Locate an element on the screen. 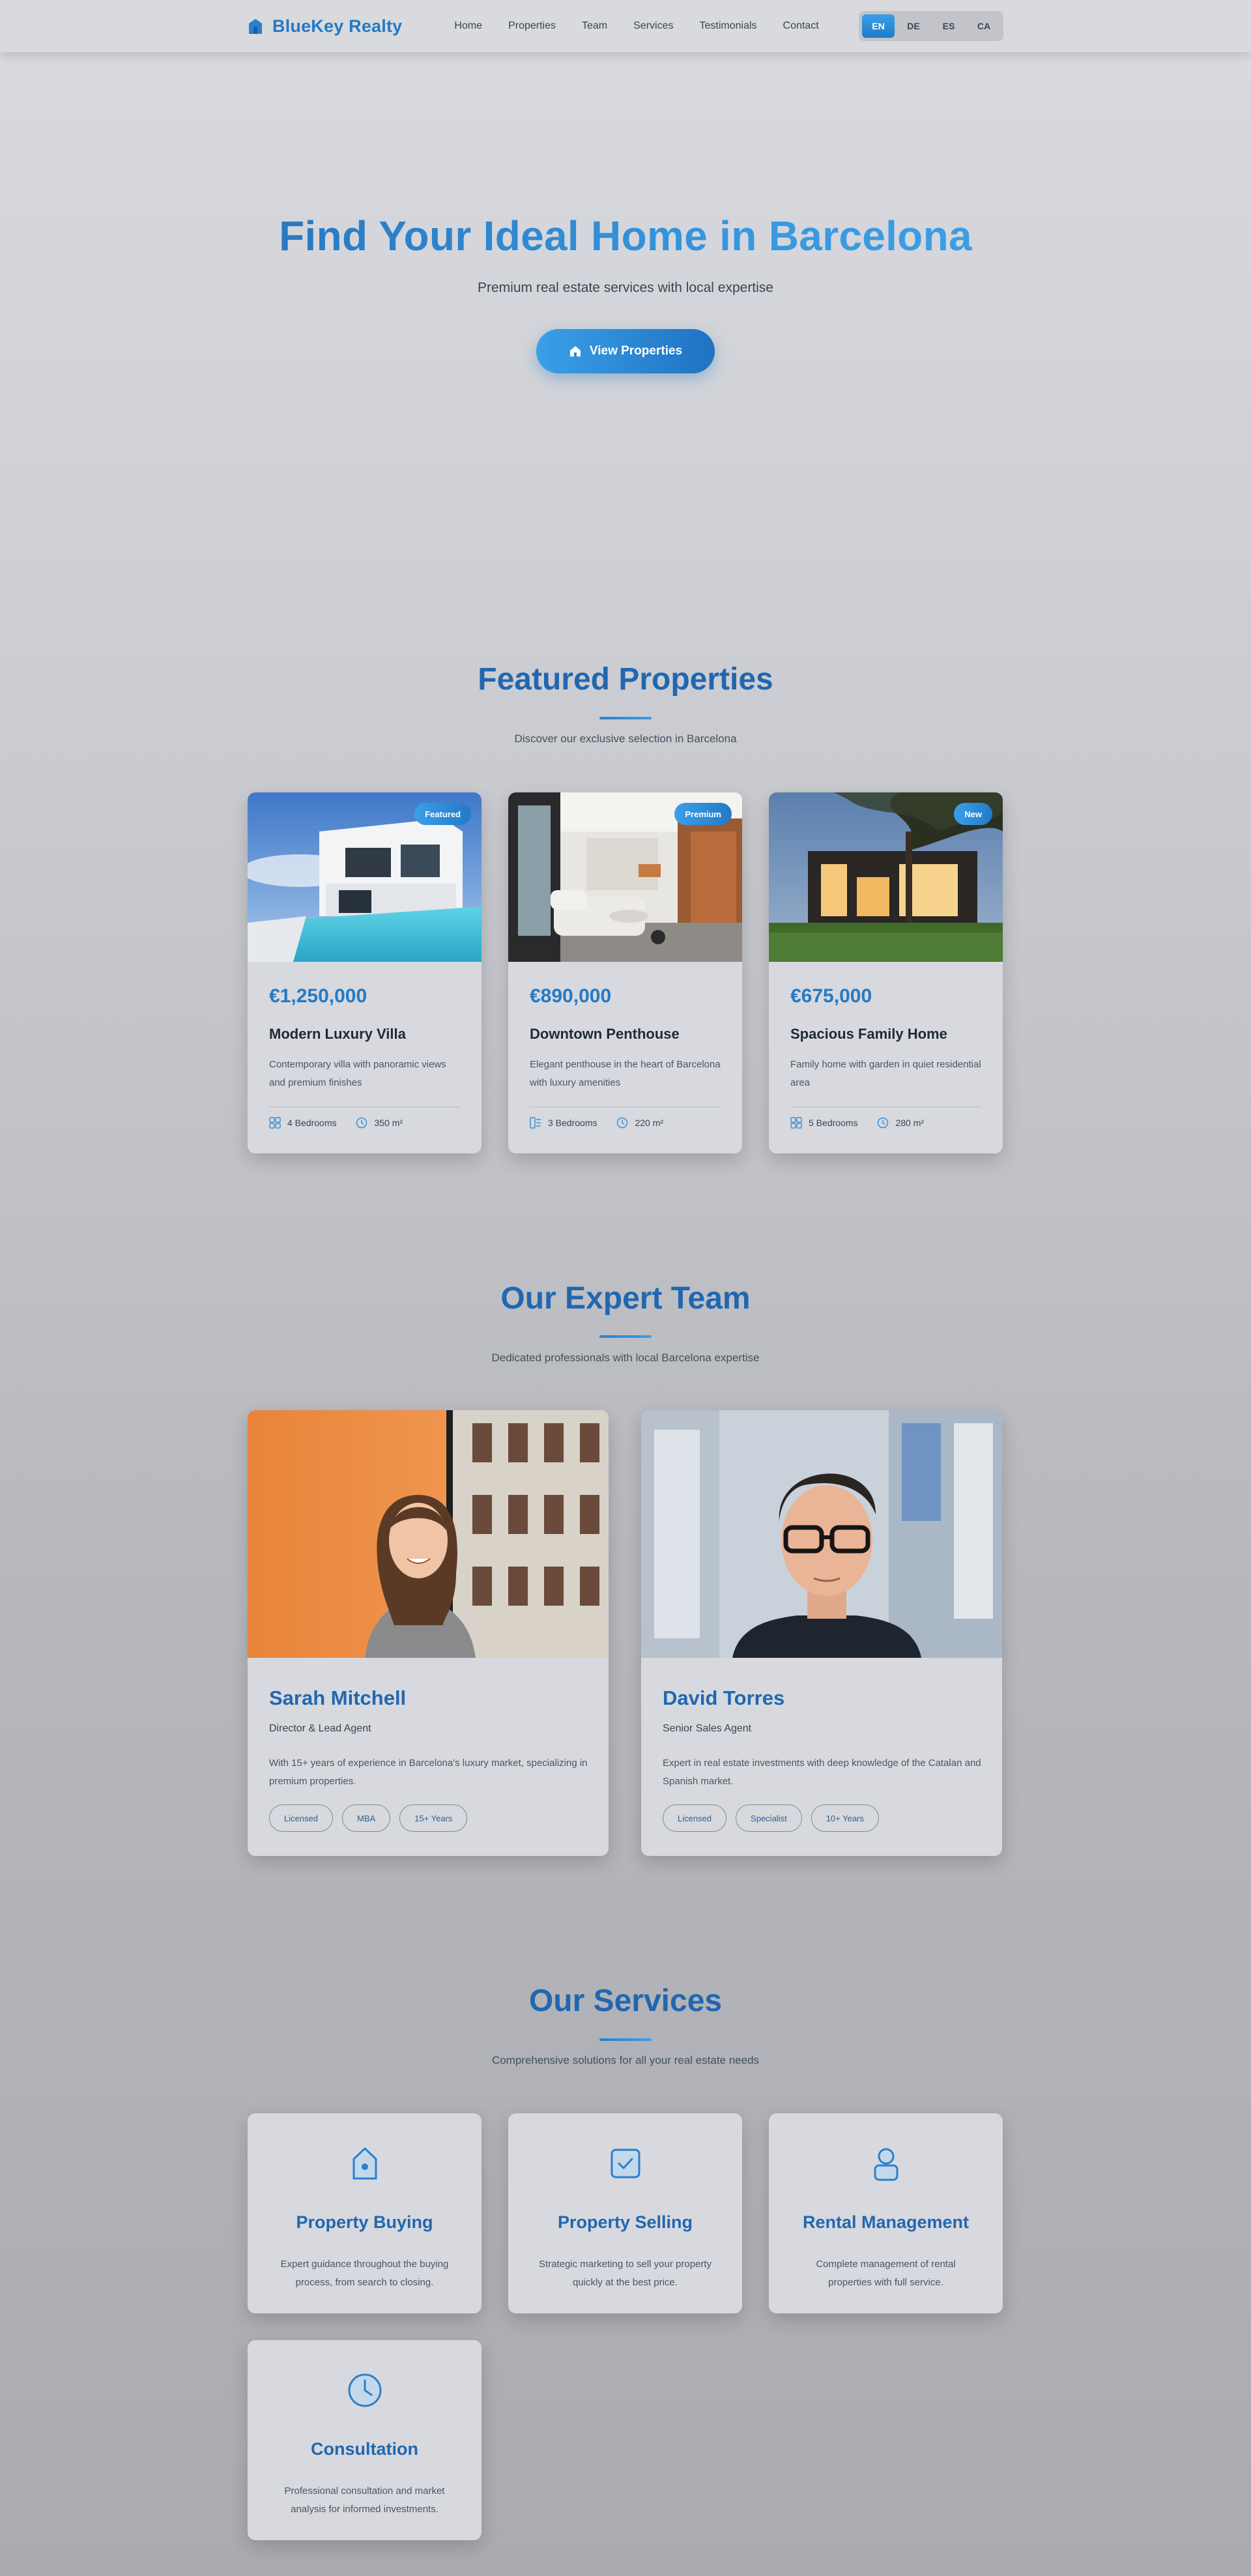 This screenshot has height=2576, width=1251. property-price: €675,000 is located at coordinates (831, 996).